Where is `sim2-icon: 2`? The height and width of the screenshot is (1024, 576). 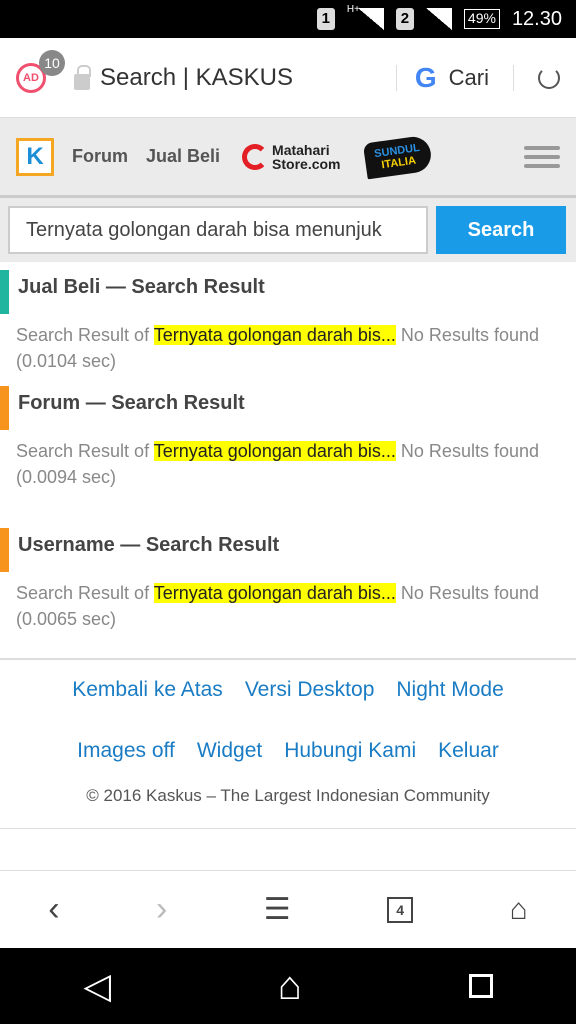 sim2-icon: 2 is located at coordinates (404, 19).